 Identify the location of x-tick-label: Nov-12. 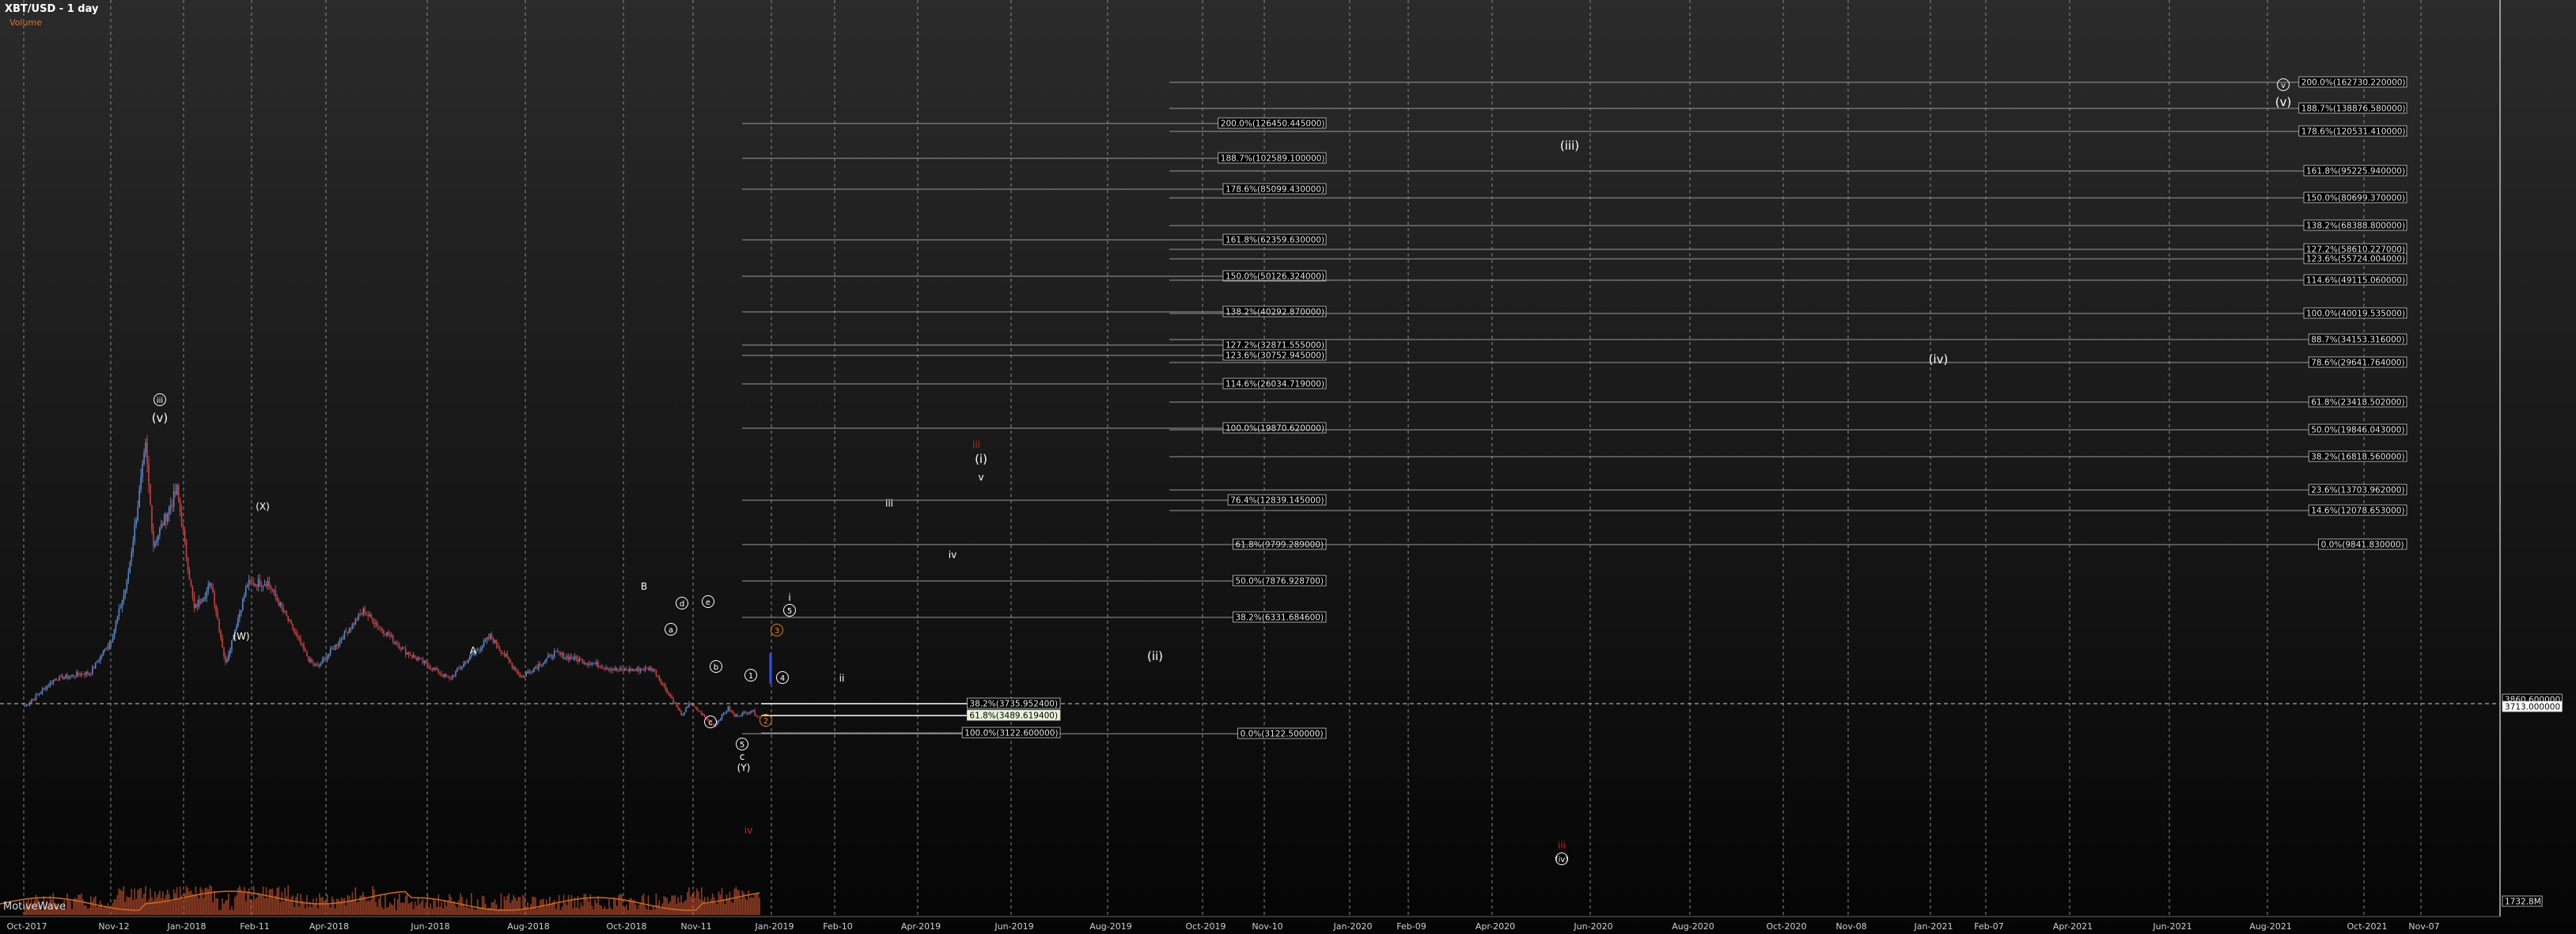
(113, 926).